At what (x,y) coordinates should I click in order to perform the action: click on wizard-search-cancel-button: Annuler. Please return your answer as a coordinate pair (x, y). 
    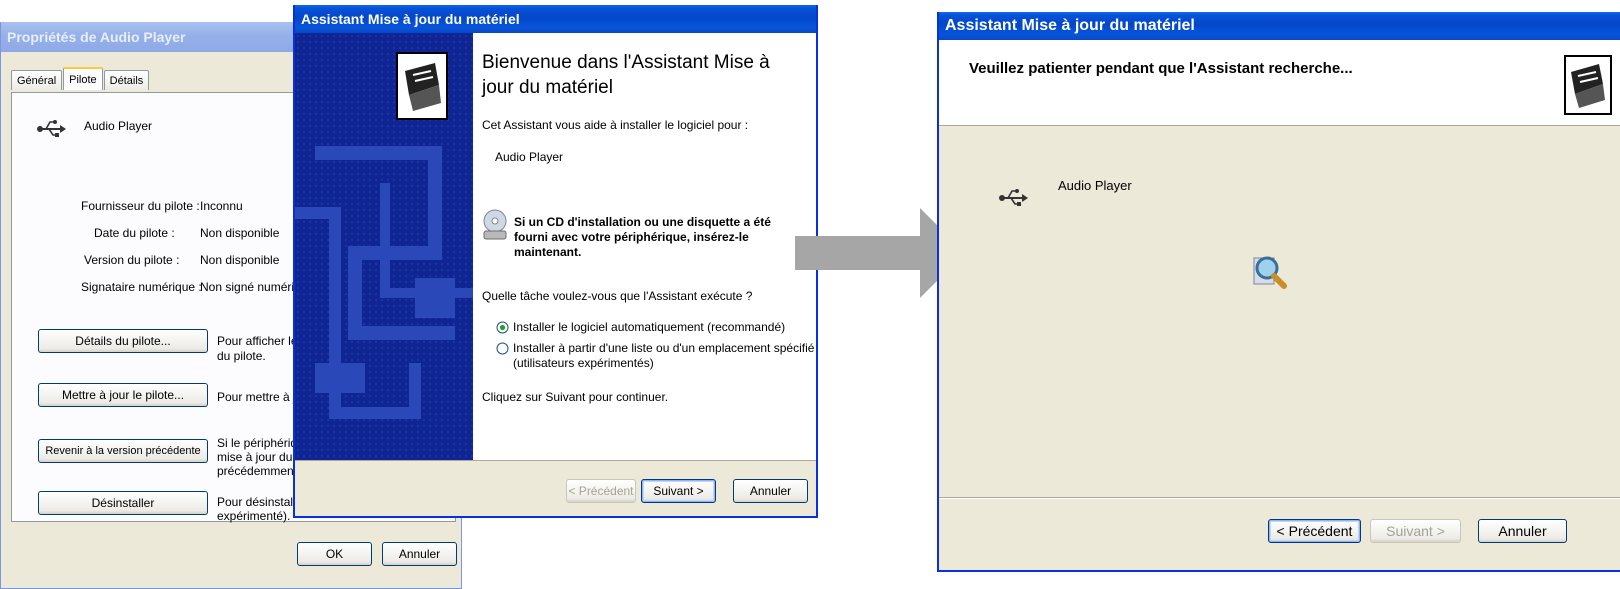
    Looking at the image, I should click on (1522, 531).